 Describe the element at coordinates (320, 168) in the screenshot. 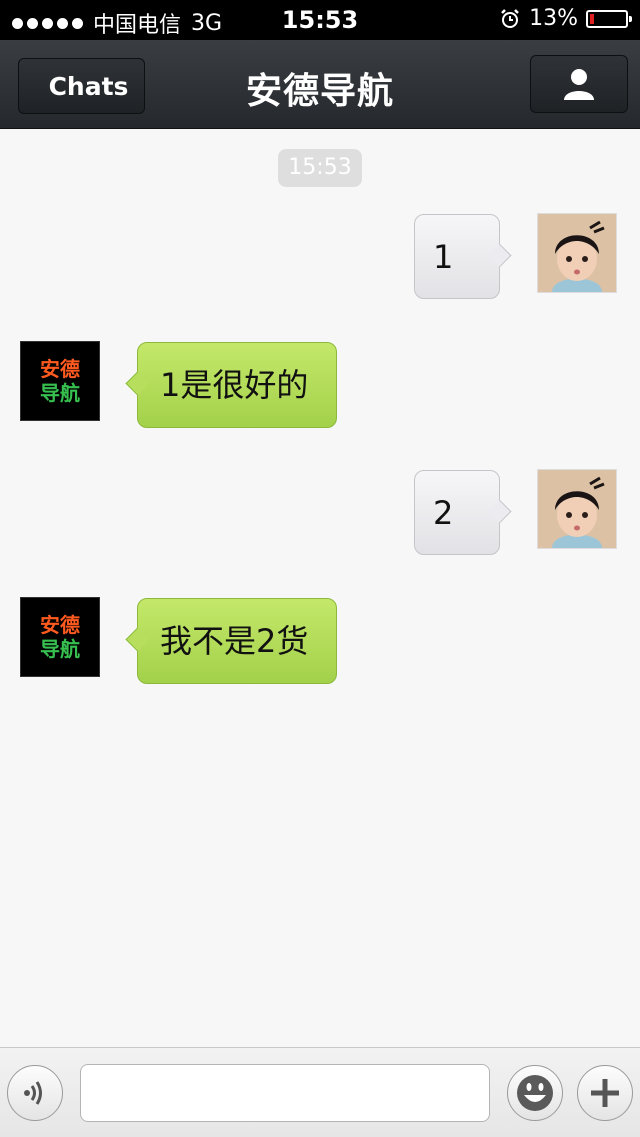

I see `message-timestamp: 15:53` at that location.